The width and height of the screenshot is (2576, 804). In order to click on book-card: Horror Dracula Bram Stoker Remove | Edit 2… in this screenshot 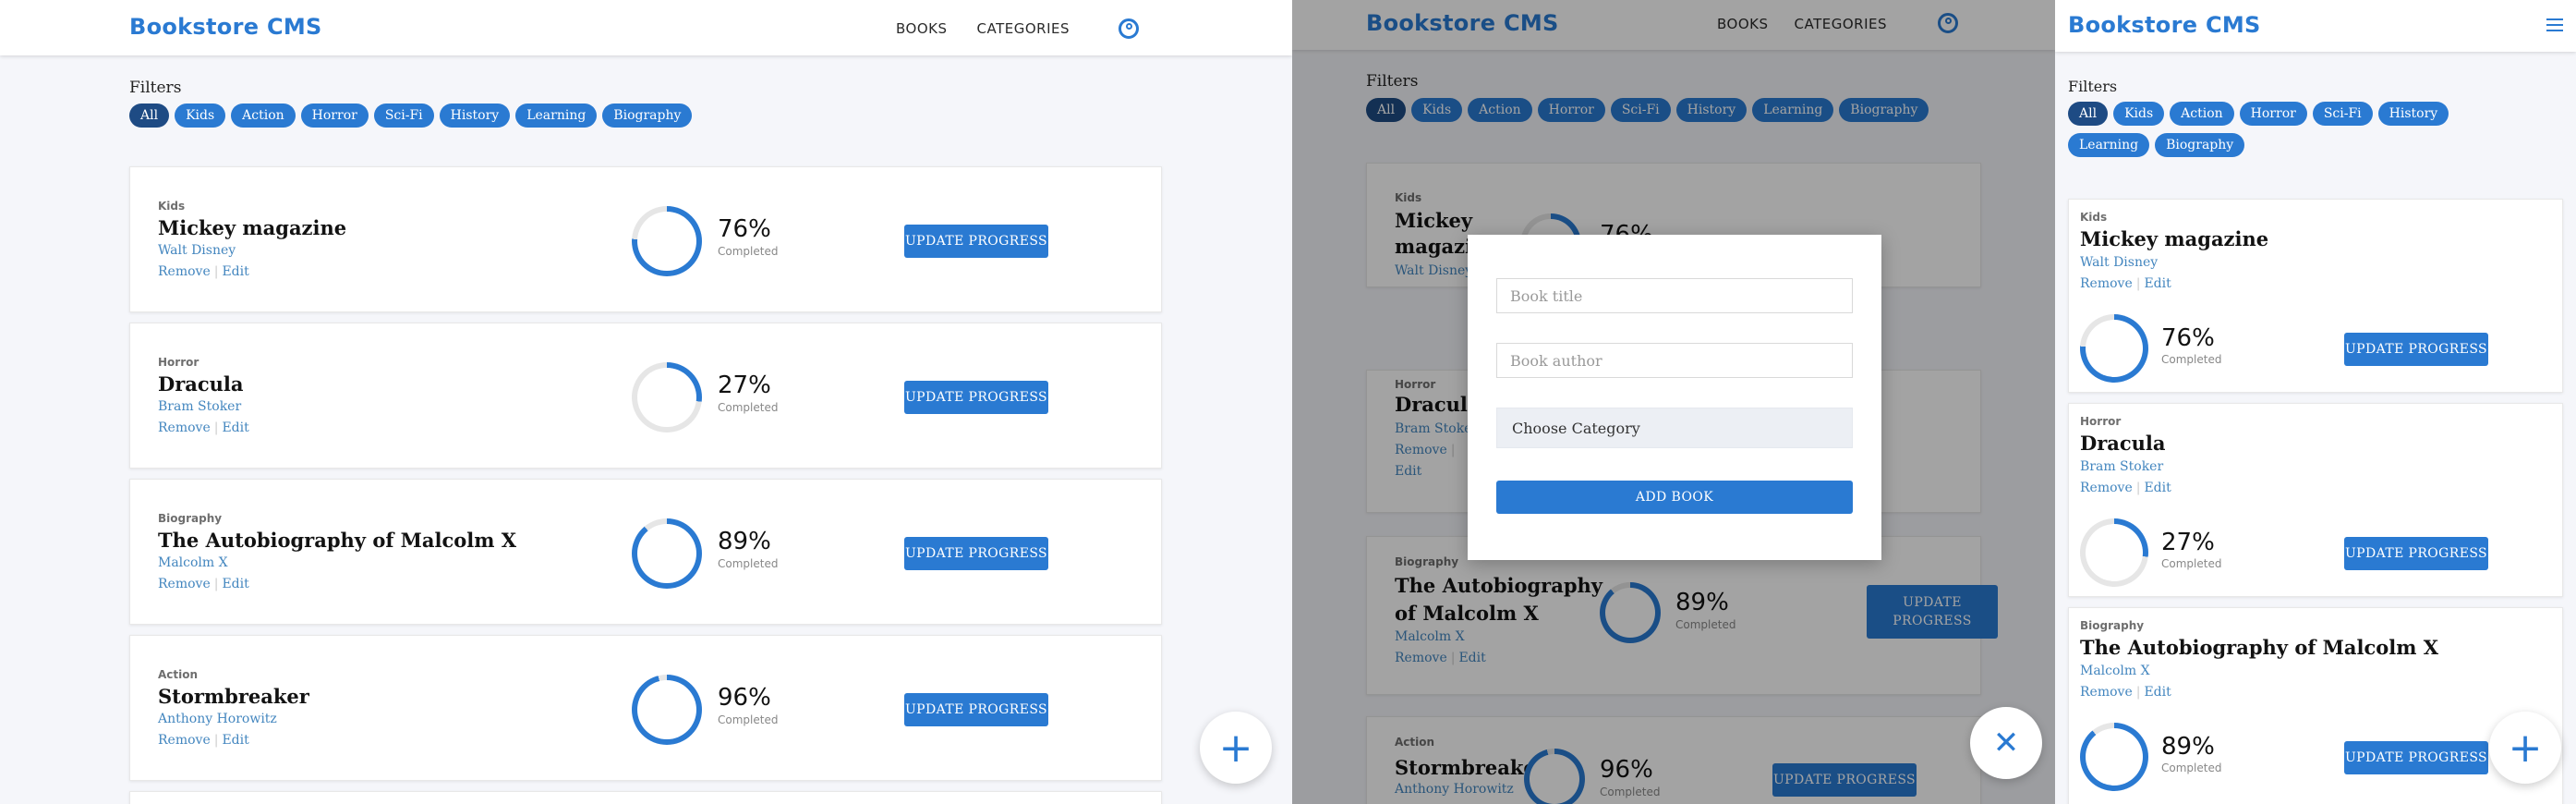, I will do `click(2315, 500)`.